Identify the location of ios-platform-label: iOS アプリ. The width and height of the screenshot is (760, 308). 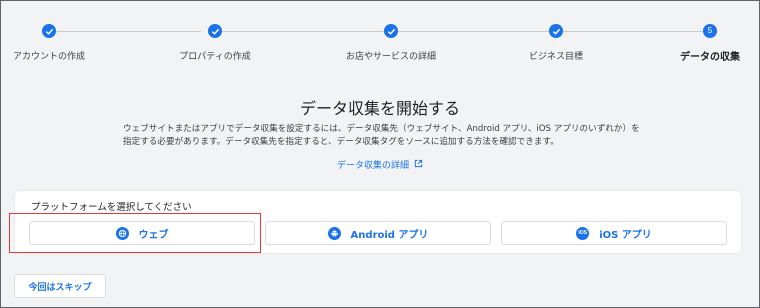
(625, 235).